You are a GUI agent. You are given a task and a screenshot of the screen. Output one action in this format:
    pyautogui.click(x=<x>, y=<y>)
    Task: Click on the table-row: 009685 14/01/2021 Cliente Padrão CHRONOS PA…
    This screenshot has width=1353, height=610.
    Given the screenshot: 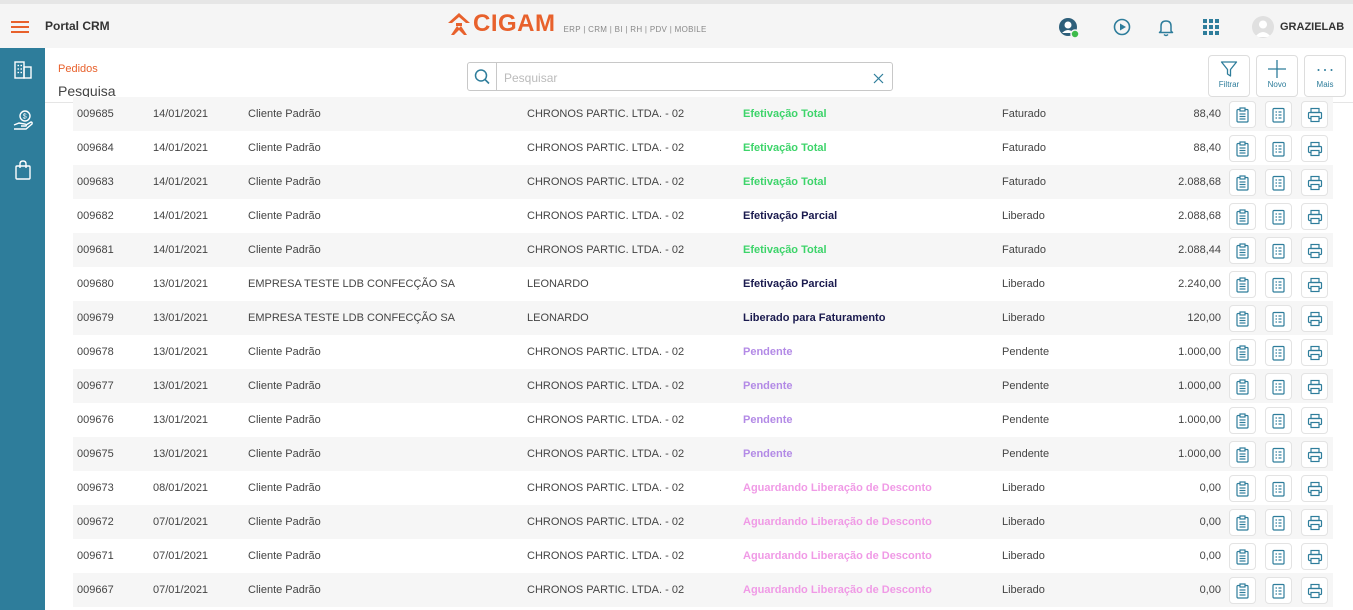 What is the action you would take?
    pyautogui.click(x=703, y=114)
    